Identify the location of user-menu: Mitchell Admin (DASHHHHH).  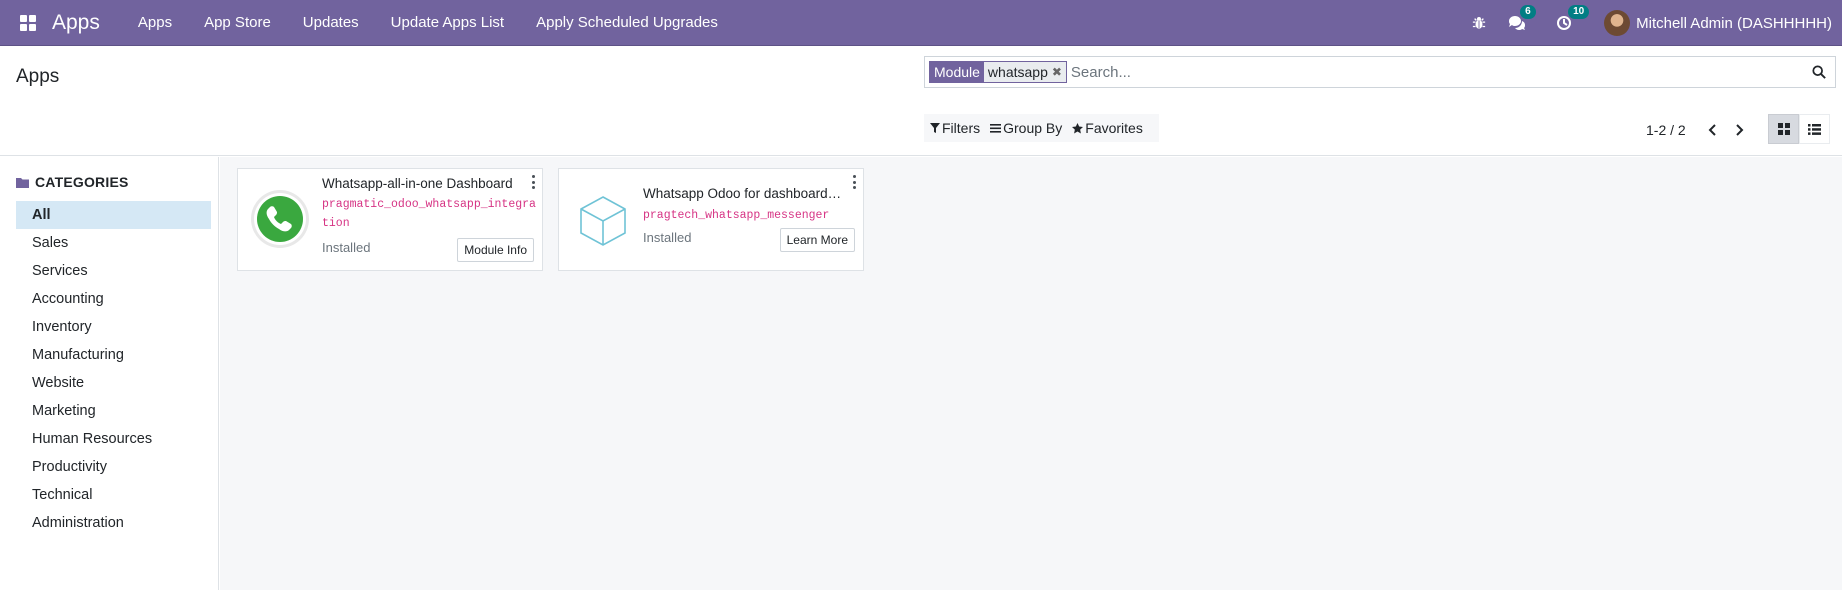
(1718, 23).